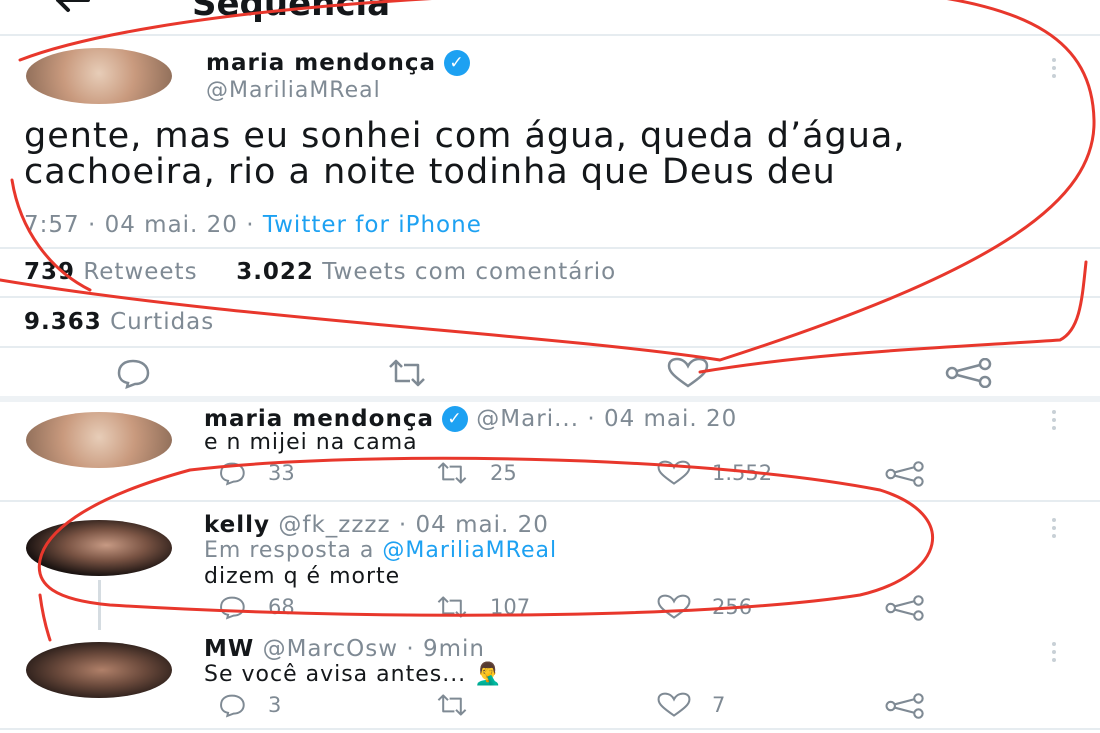  What do you see at coordinates (289, 550) in the screenshot?
I see `in-reply-prefix: Em resposta a` at bounding box center [289, 550].